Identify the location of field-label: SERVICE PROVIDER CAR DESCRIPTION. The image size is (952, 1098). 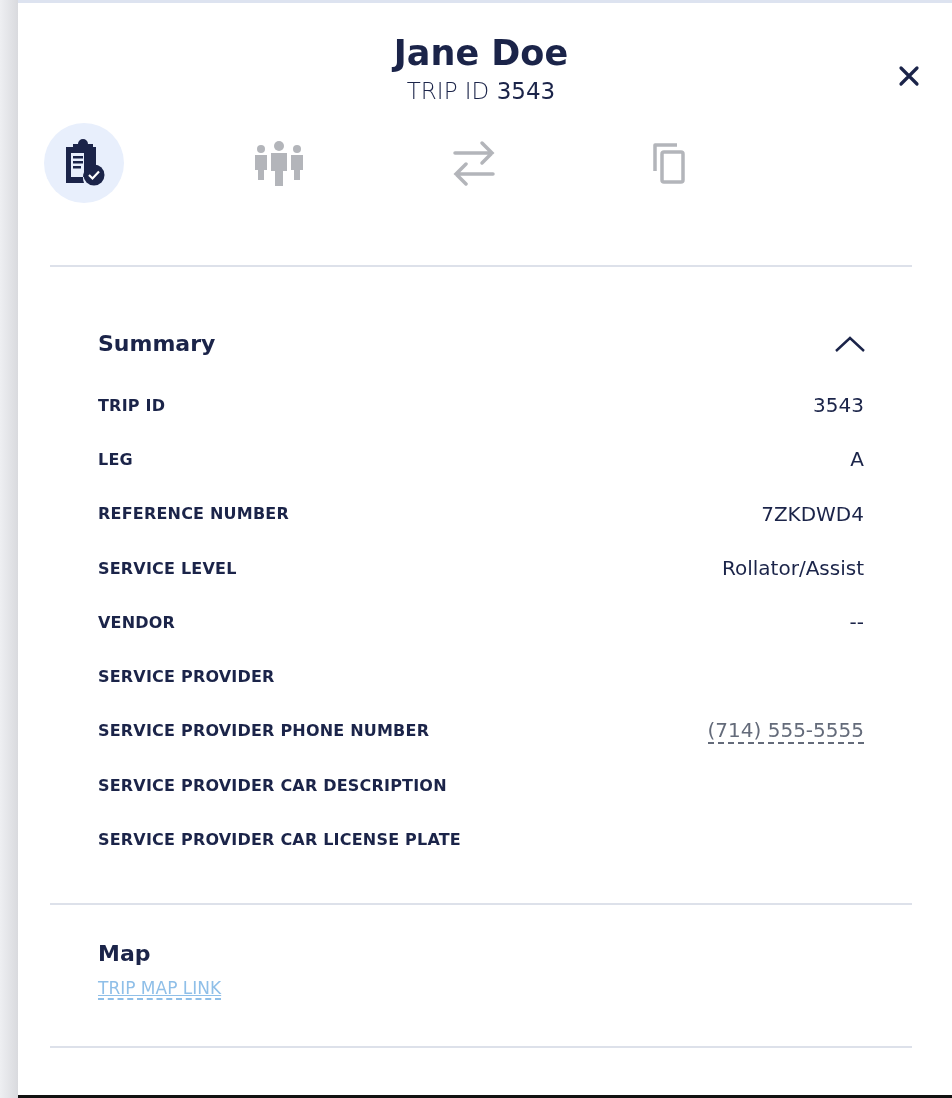
(272, 785).